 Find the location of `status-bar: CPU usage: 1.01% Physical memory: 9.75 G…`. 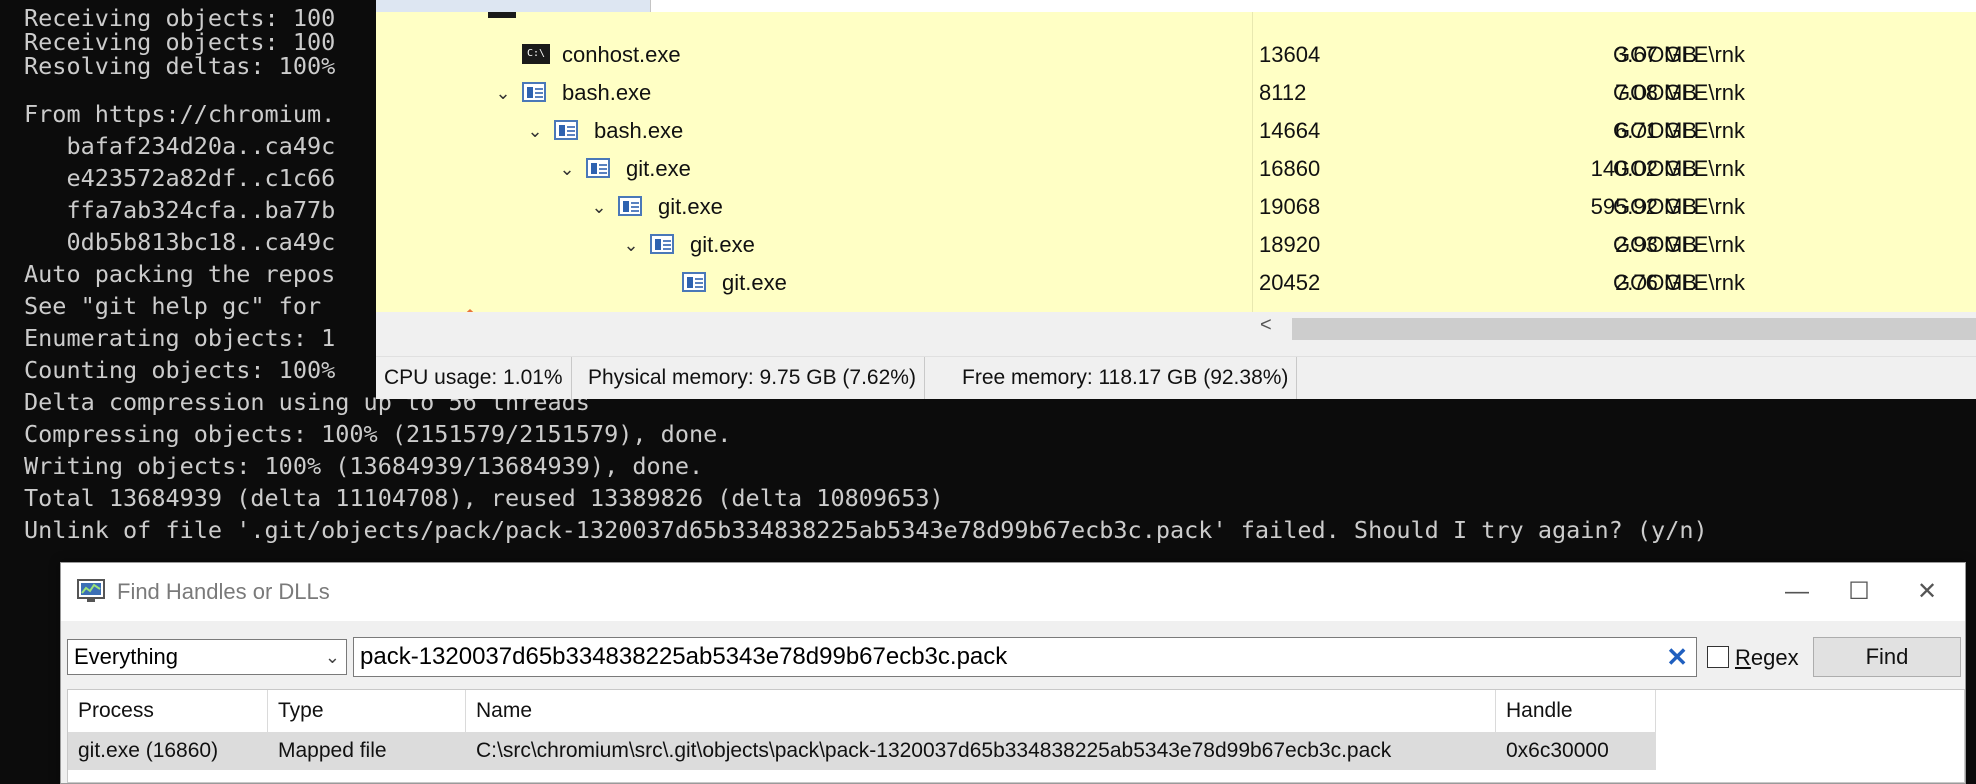

status-bar: CPU usage: 1.01% Physical memory: 9.75 G… is located at coordinates (1176, 377).